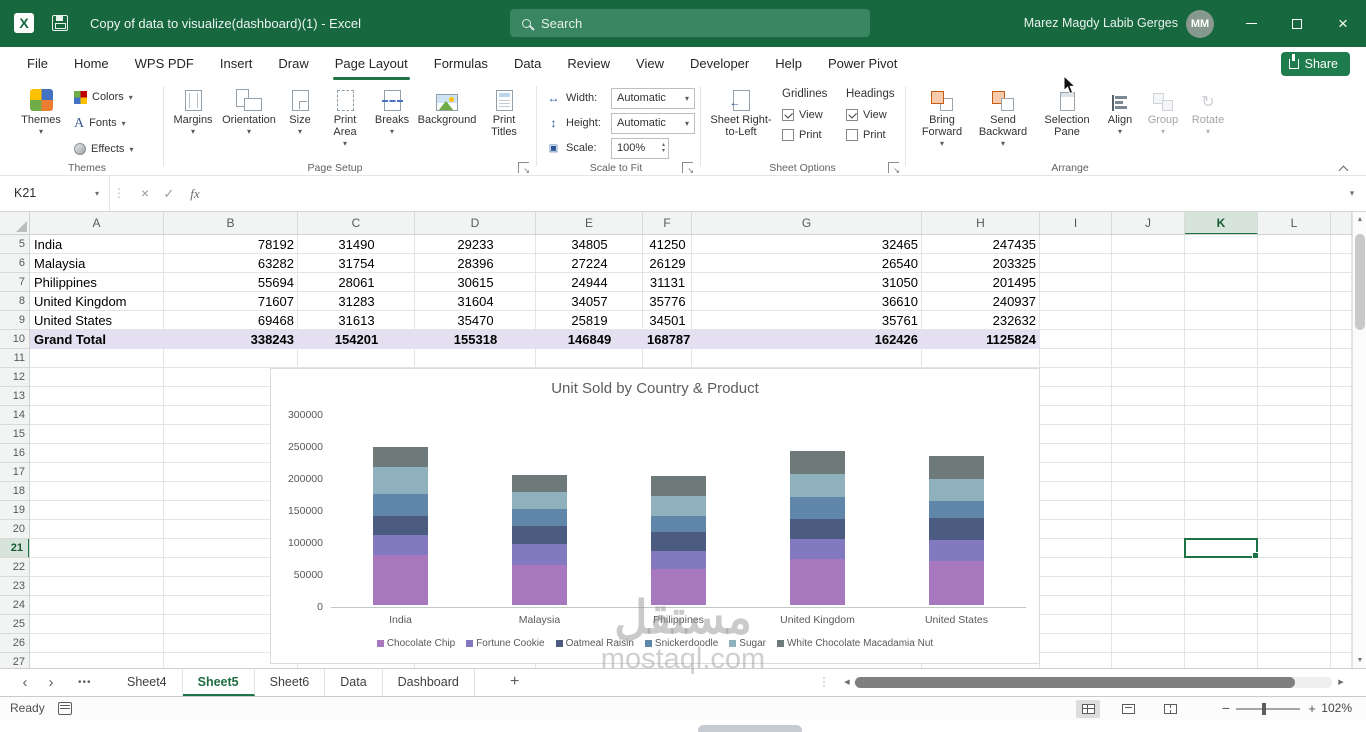 Image resolution: width=1366 pixels, height=732 pixels. What do you see at coordinates (1170, 709) in the screenshot?
I see `page-break-view-button` at bounding box center [1170, 709].